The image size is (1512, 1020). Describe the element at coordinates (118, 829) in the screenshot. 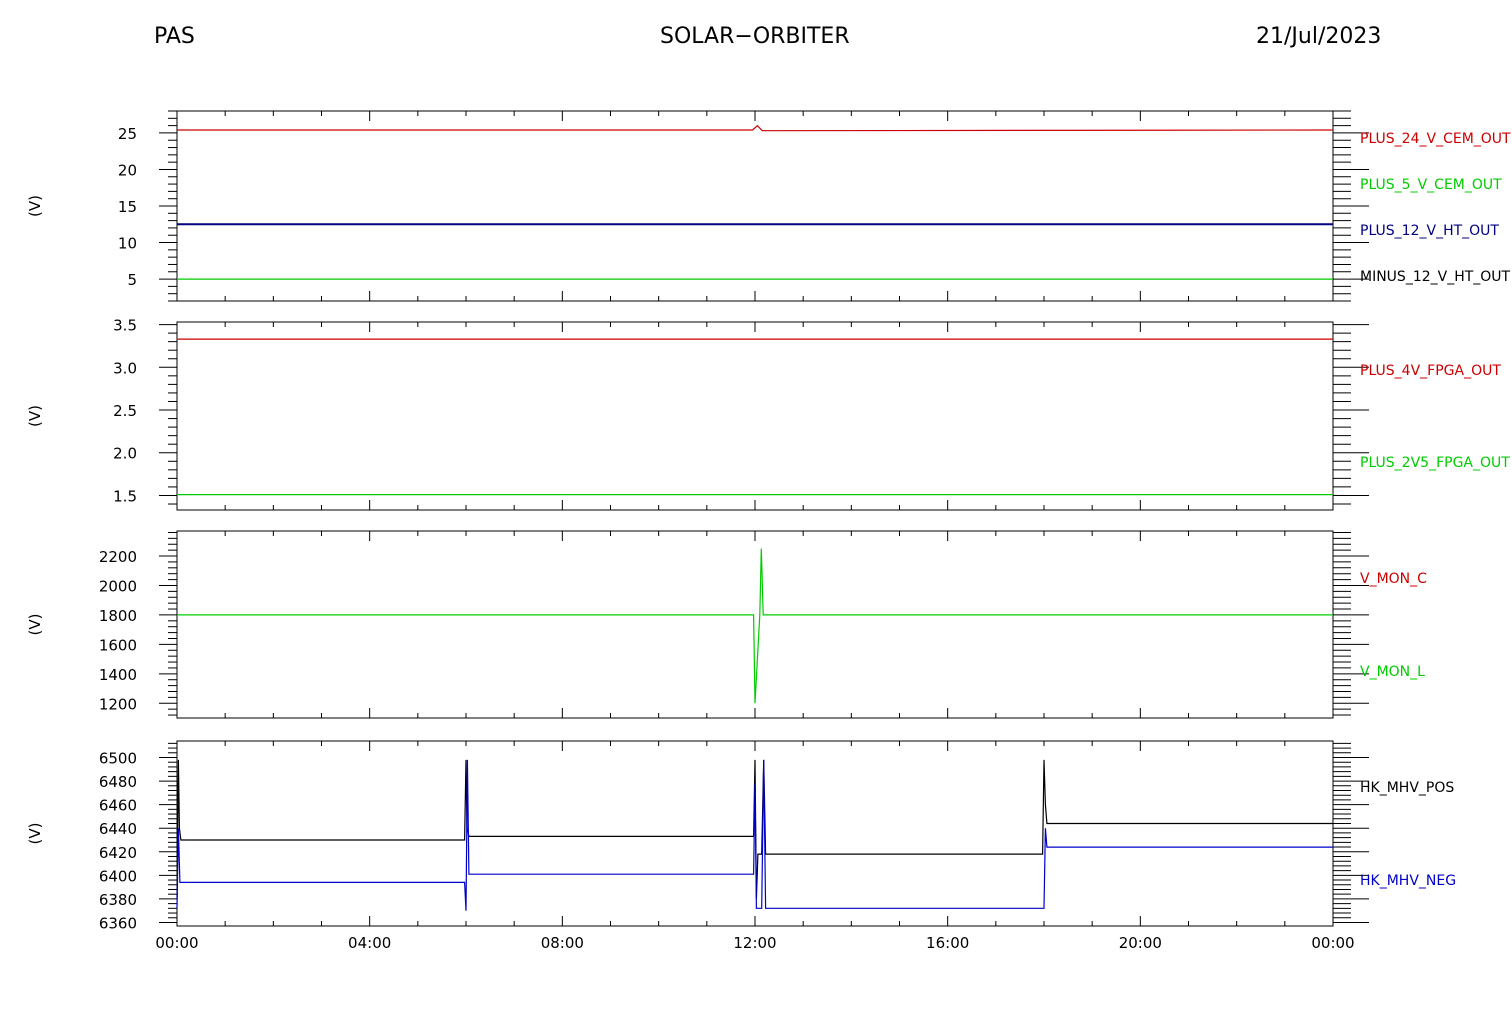

I see `y-tick-label: 6440` at that location.